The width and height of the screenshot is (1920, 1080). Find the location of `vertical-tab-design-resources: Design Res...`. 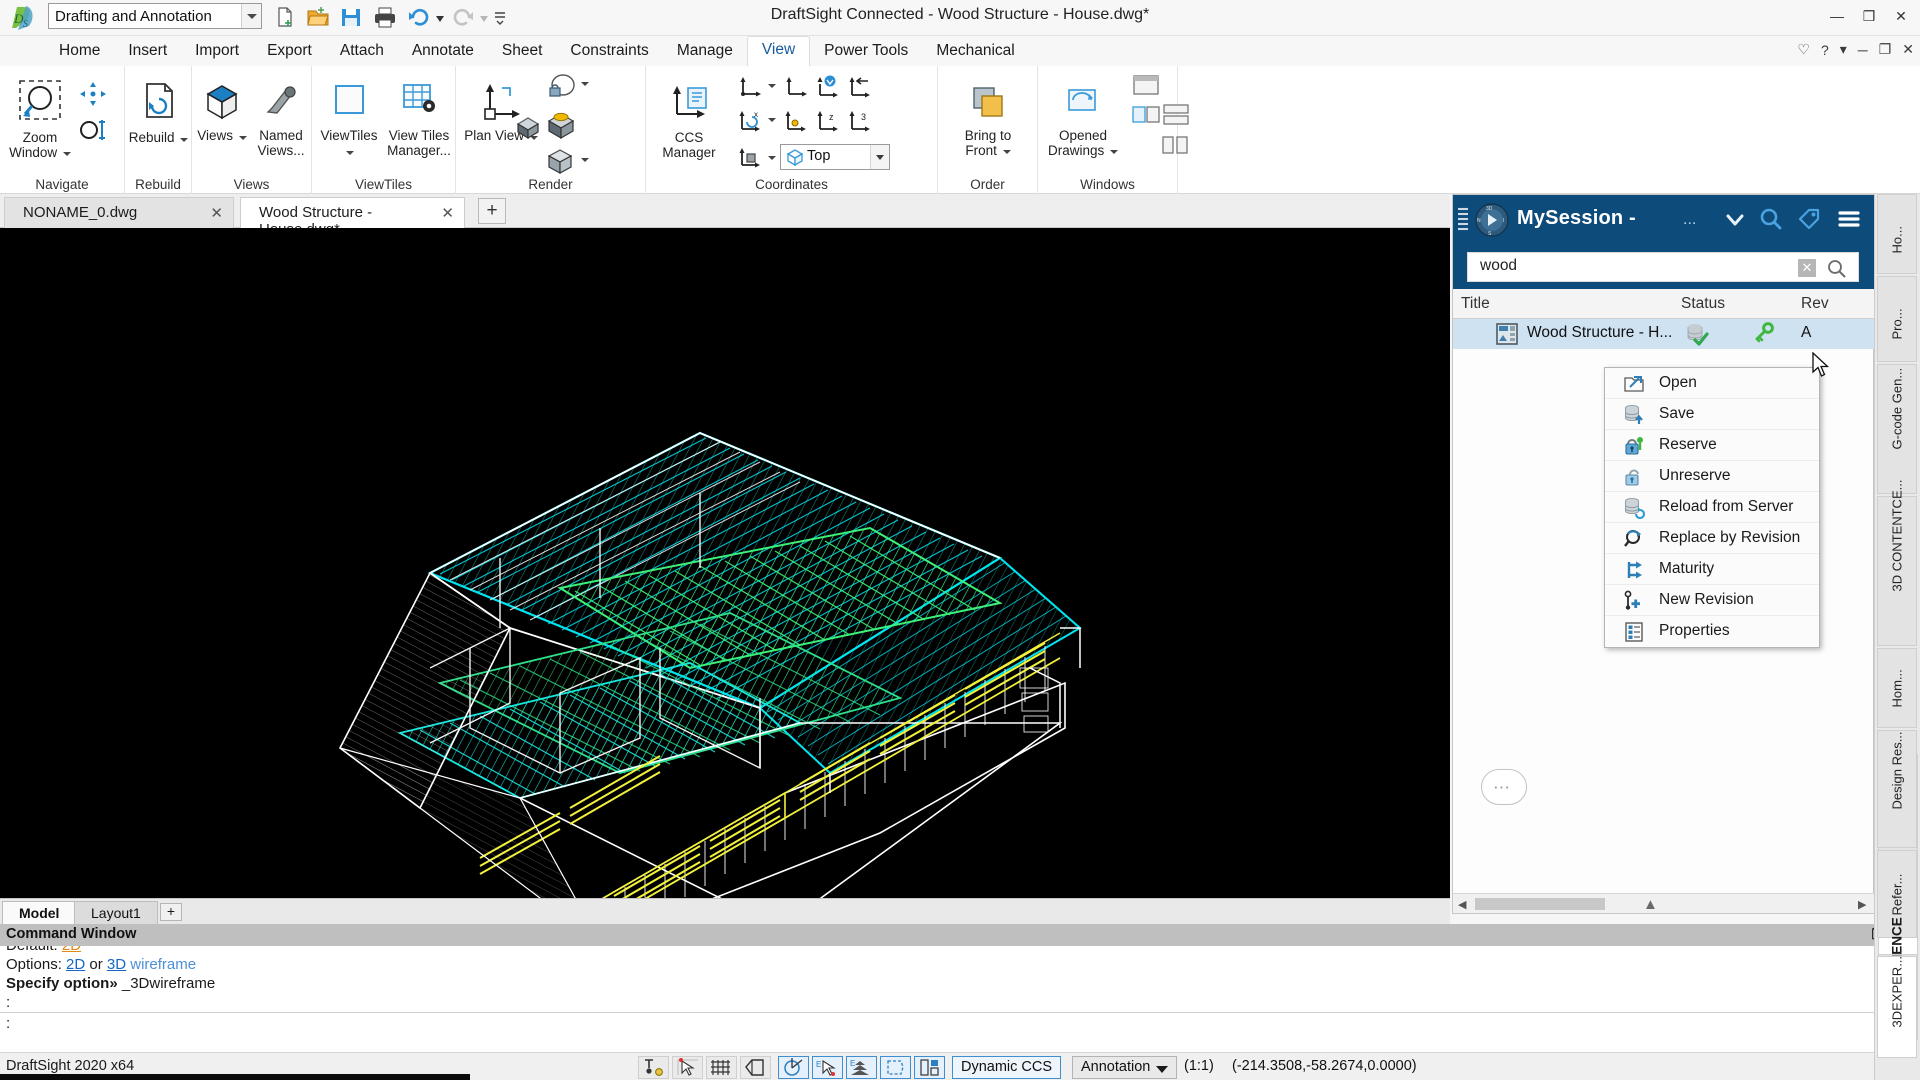

vertical-tab-design-resources: Design Res... is located at coordinates (1897, 789).